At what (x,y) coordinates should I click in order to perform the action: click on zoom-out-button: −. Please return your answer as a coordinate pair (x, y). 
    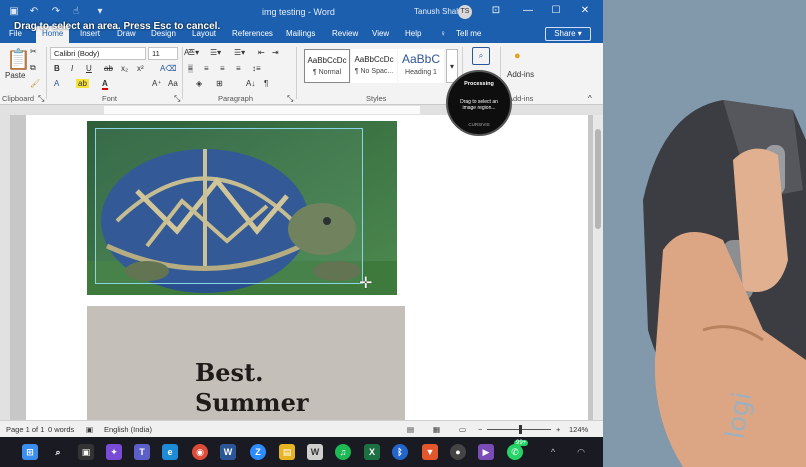
    Looking at the image, I should click on (480, 429).